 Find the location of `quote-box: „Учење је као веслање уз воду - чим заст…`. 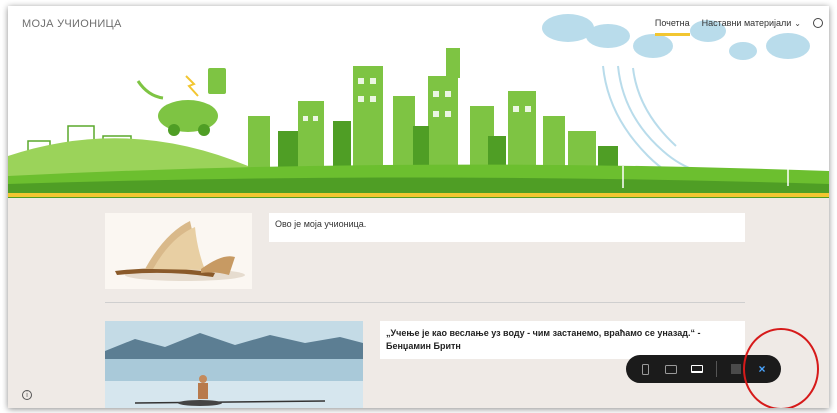

quote-box: „Учење је као веслање уз воду - чим заст… is located at coordinates (562, 340).